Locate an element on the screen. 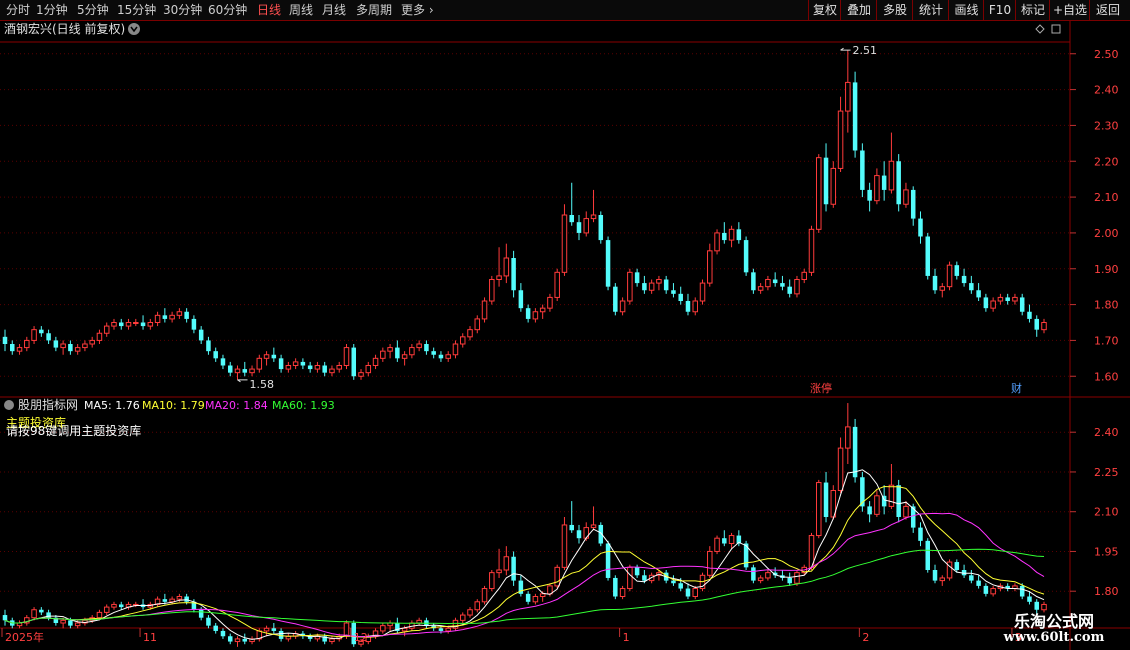  indicator-note: 请按98键调用主题投资库 is located at coordinates (73, 430).